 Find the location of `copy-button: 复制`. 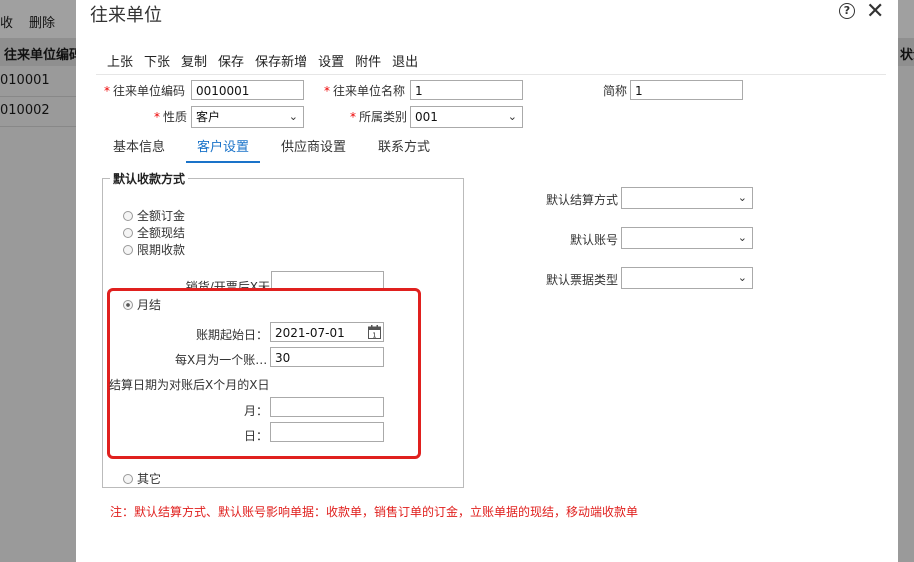

copy-button: 复制 is located at coordinates (194, 60).